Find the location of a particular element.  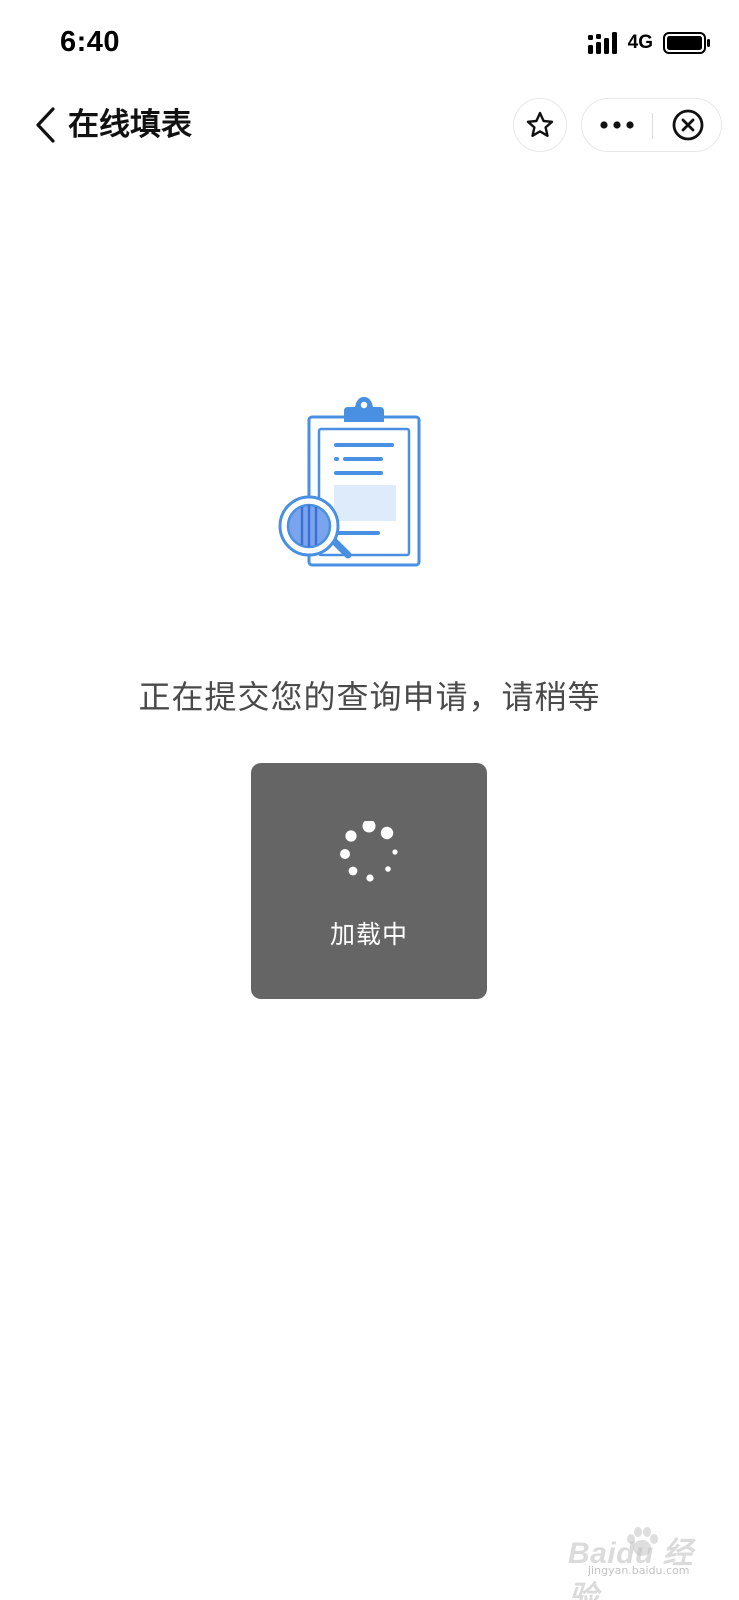

baidu-watermark: Baidu 经验 jingyan.baidu.com is located at coordinates (638, 1562).